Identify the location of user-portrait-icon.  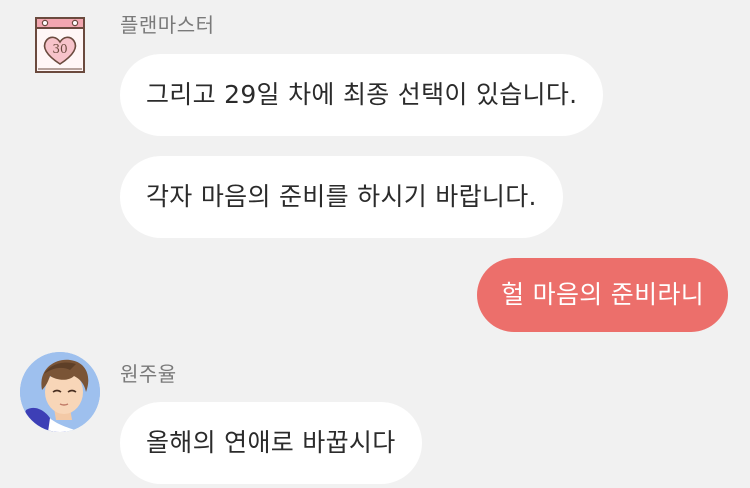
(60, 392).